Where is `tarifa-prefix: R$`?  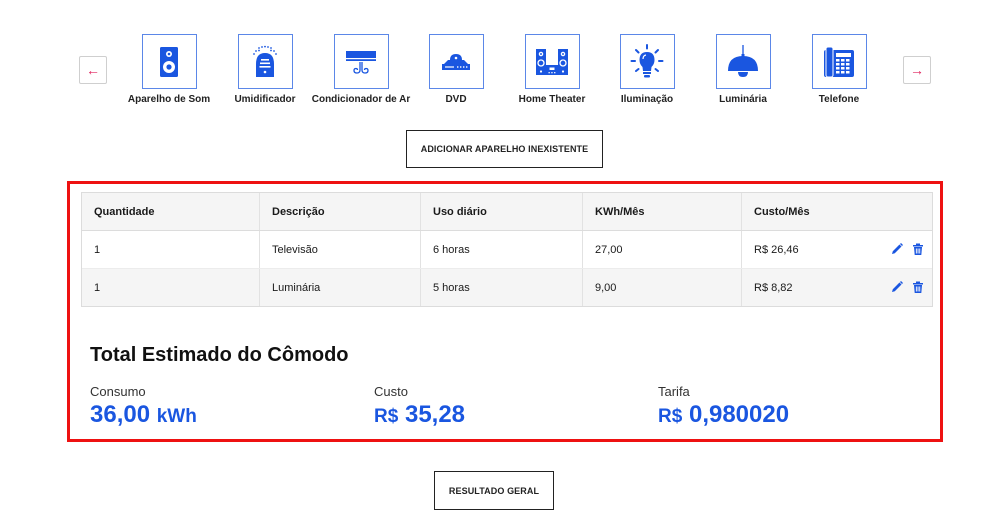
tarifa-prefix: R$ is located at coordinates (670, 416).